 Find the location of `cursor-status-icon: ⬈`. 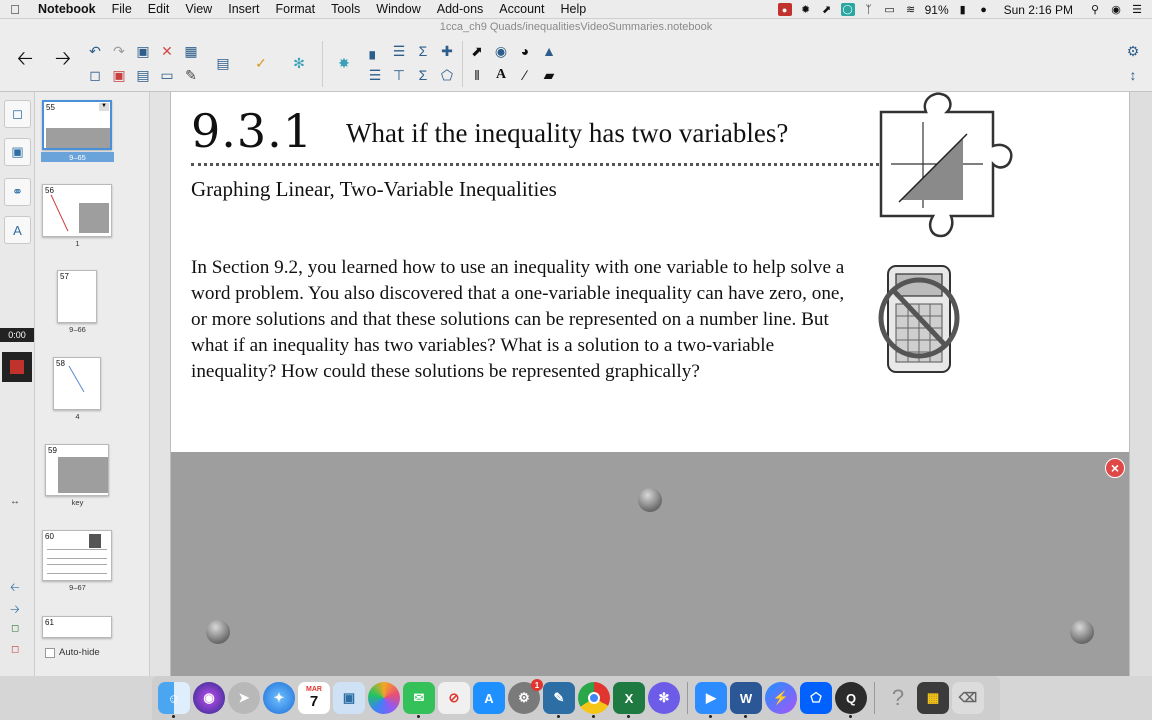

cursor-status-icon: ⬈ is located at coordinates (827, 9).